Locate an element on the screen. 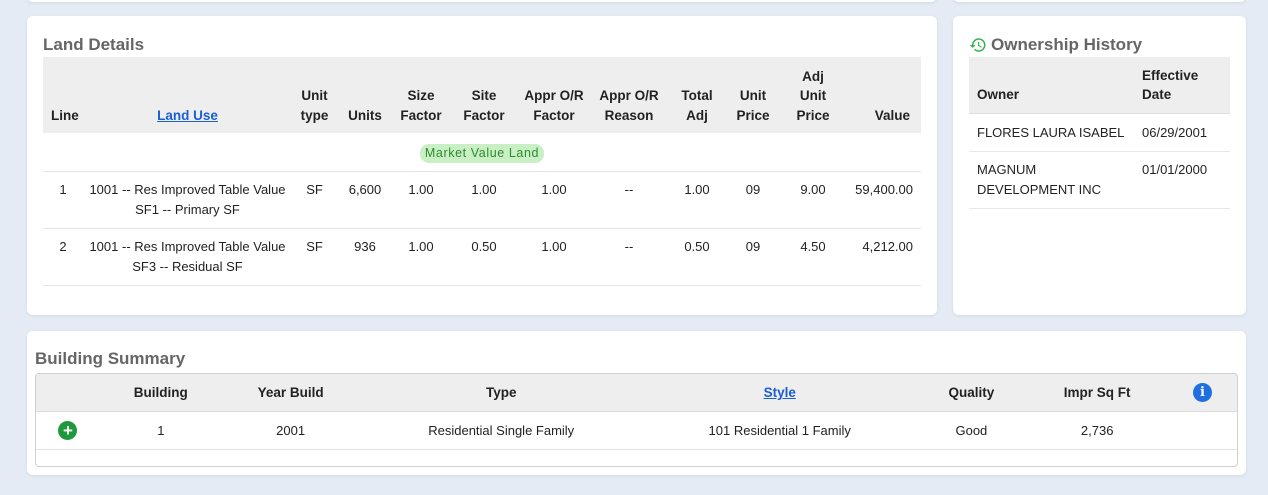  previous-card-bottom is located at coordinates (482, 1).